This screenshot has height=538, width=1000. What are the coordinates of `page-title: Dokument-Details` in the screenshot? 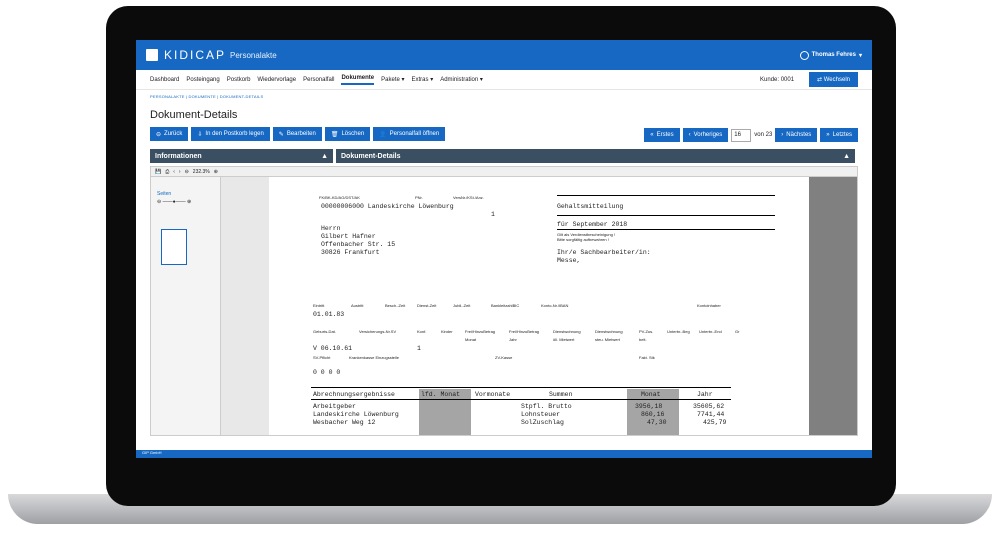 It's located at (194, 115).